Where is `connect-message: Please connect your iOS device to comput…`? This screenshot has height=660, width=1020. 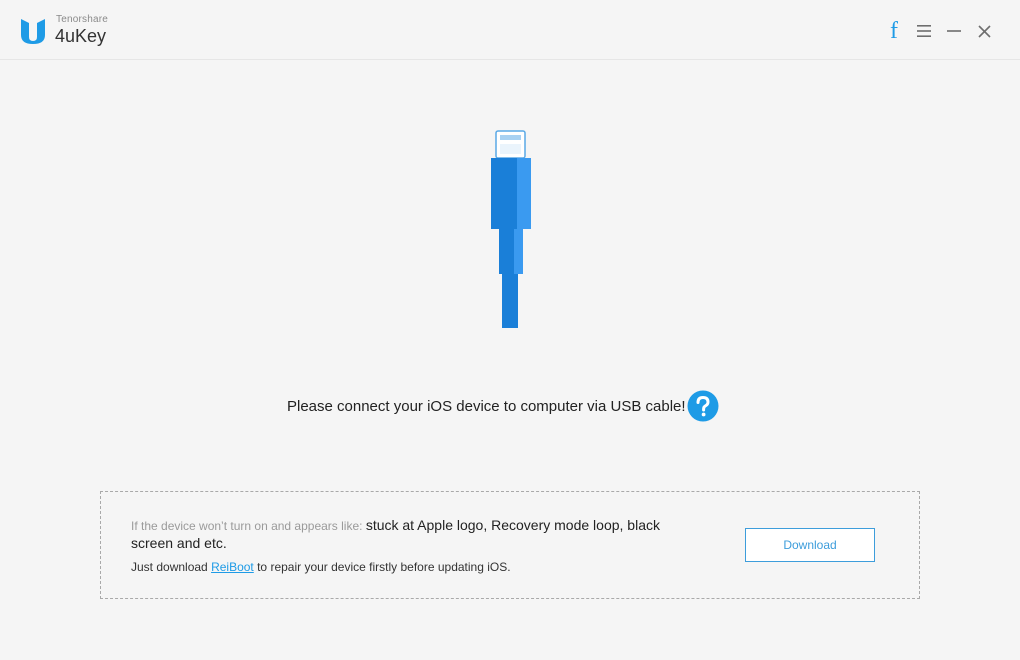
connect-message: Please connect your iOS device to comput… is located at coordinates (486, 406).